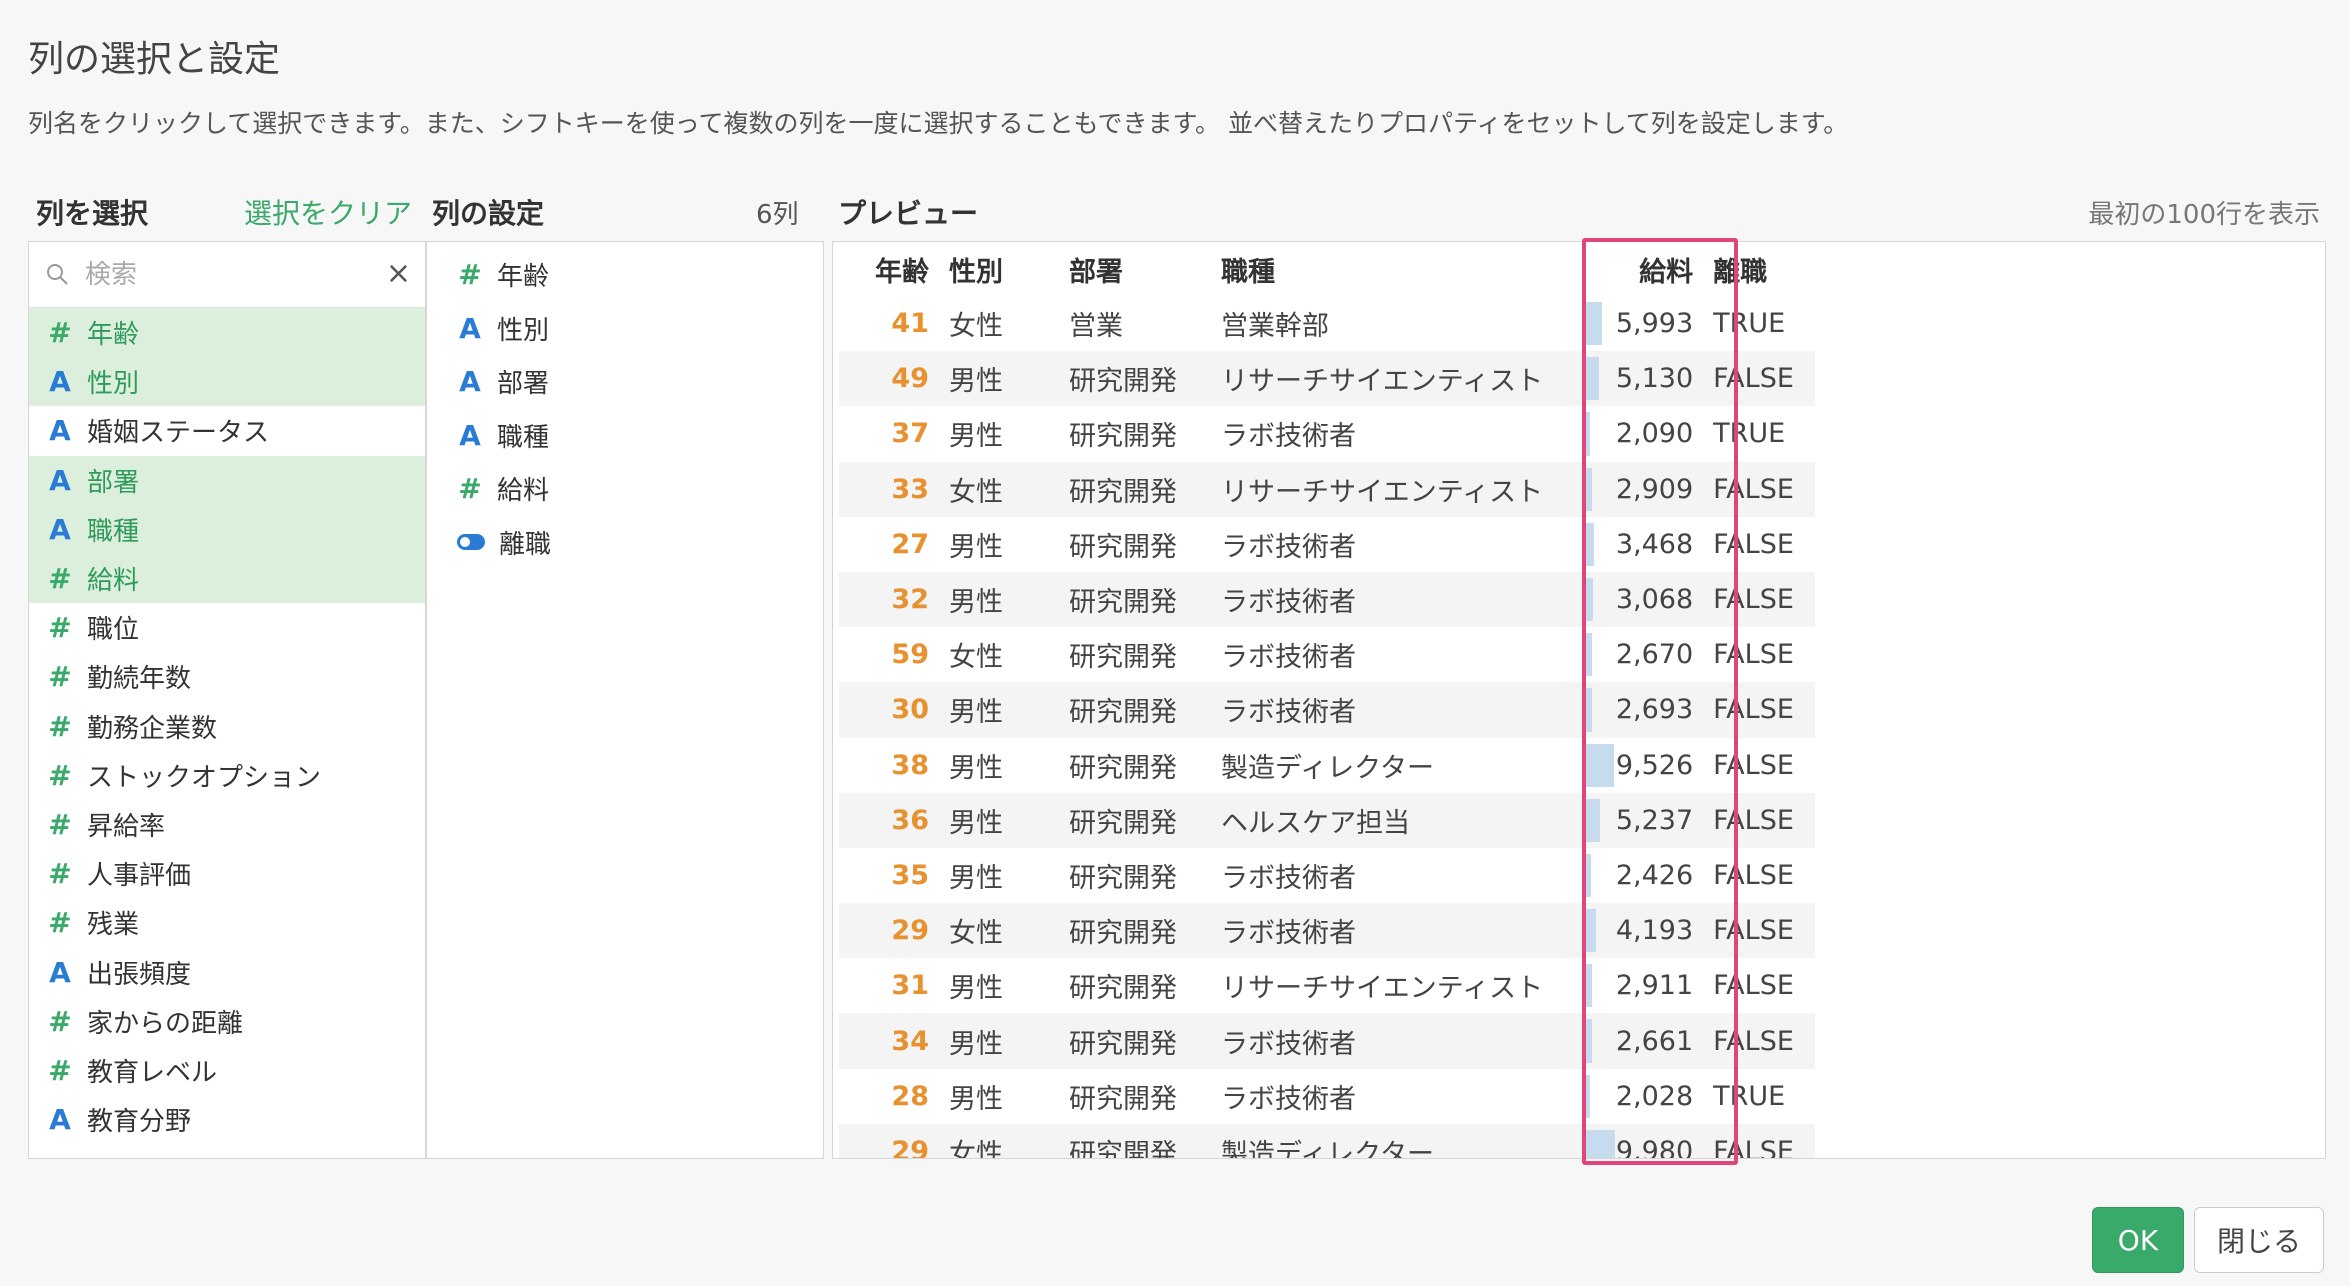 The height and width of the screenshot is (1286, 2350). I want to click on salary-cell: 2,028, so click(1628, 1096).